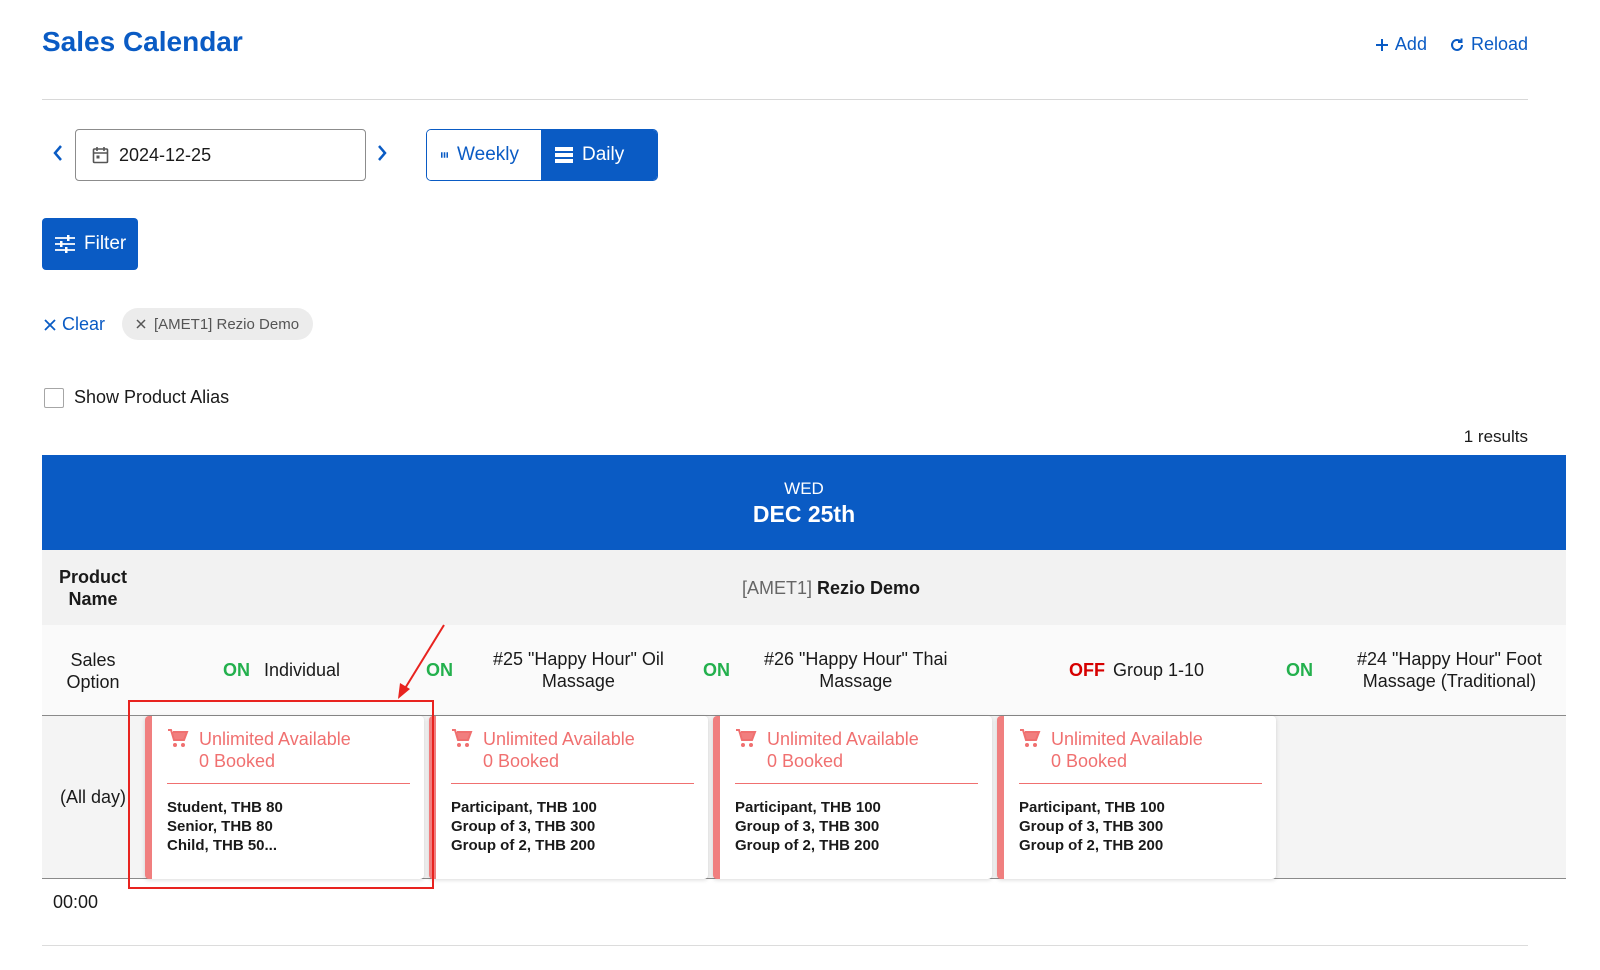 Image resolution: width=1600 pixels, height=970 pixels. I want to click on sales-option: ON #26 "Happy Hour" Thai Massage, so click(825, 670).